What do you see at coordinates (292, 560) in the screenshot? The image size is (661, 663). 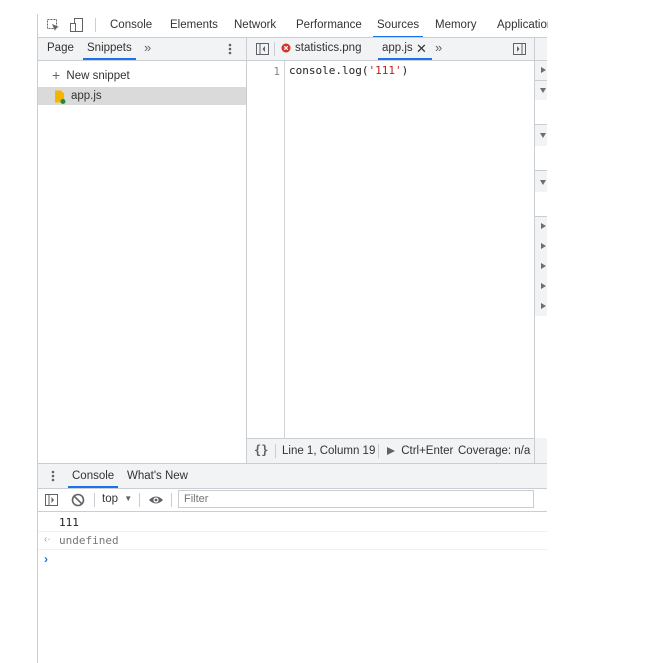 I see `console-prompt: ›` at bounding box center [292, 560].